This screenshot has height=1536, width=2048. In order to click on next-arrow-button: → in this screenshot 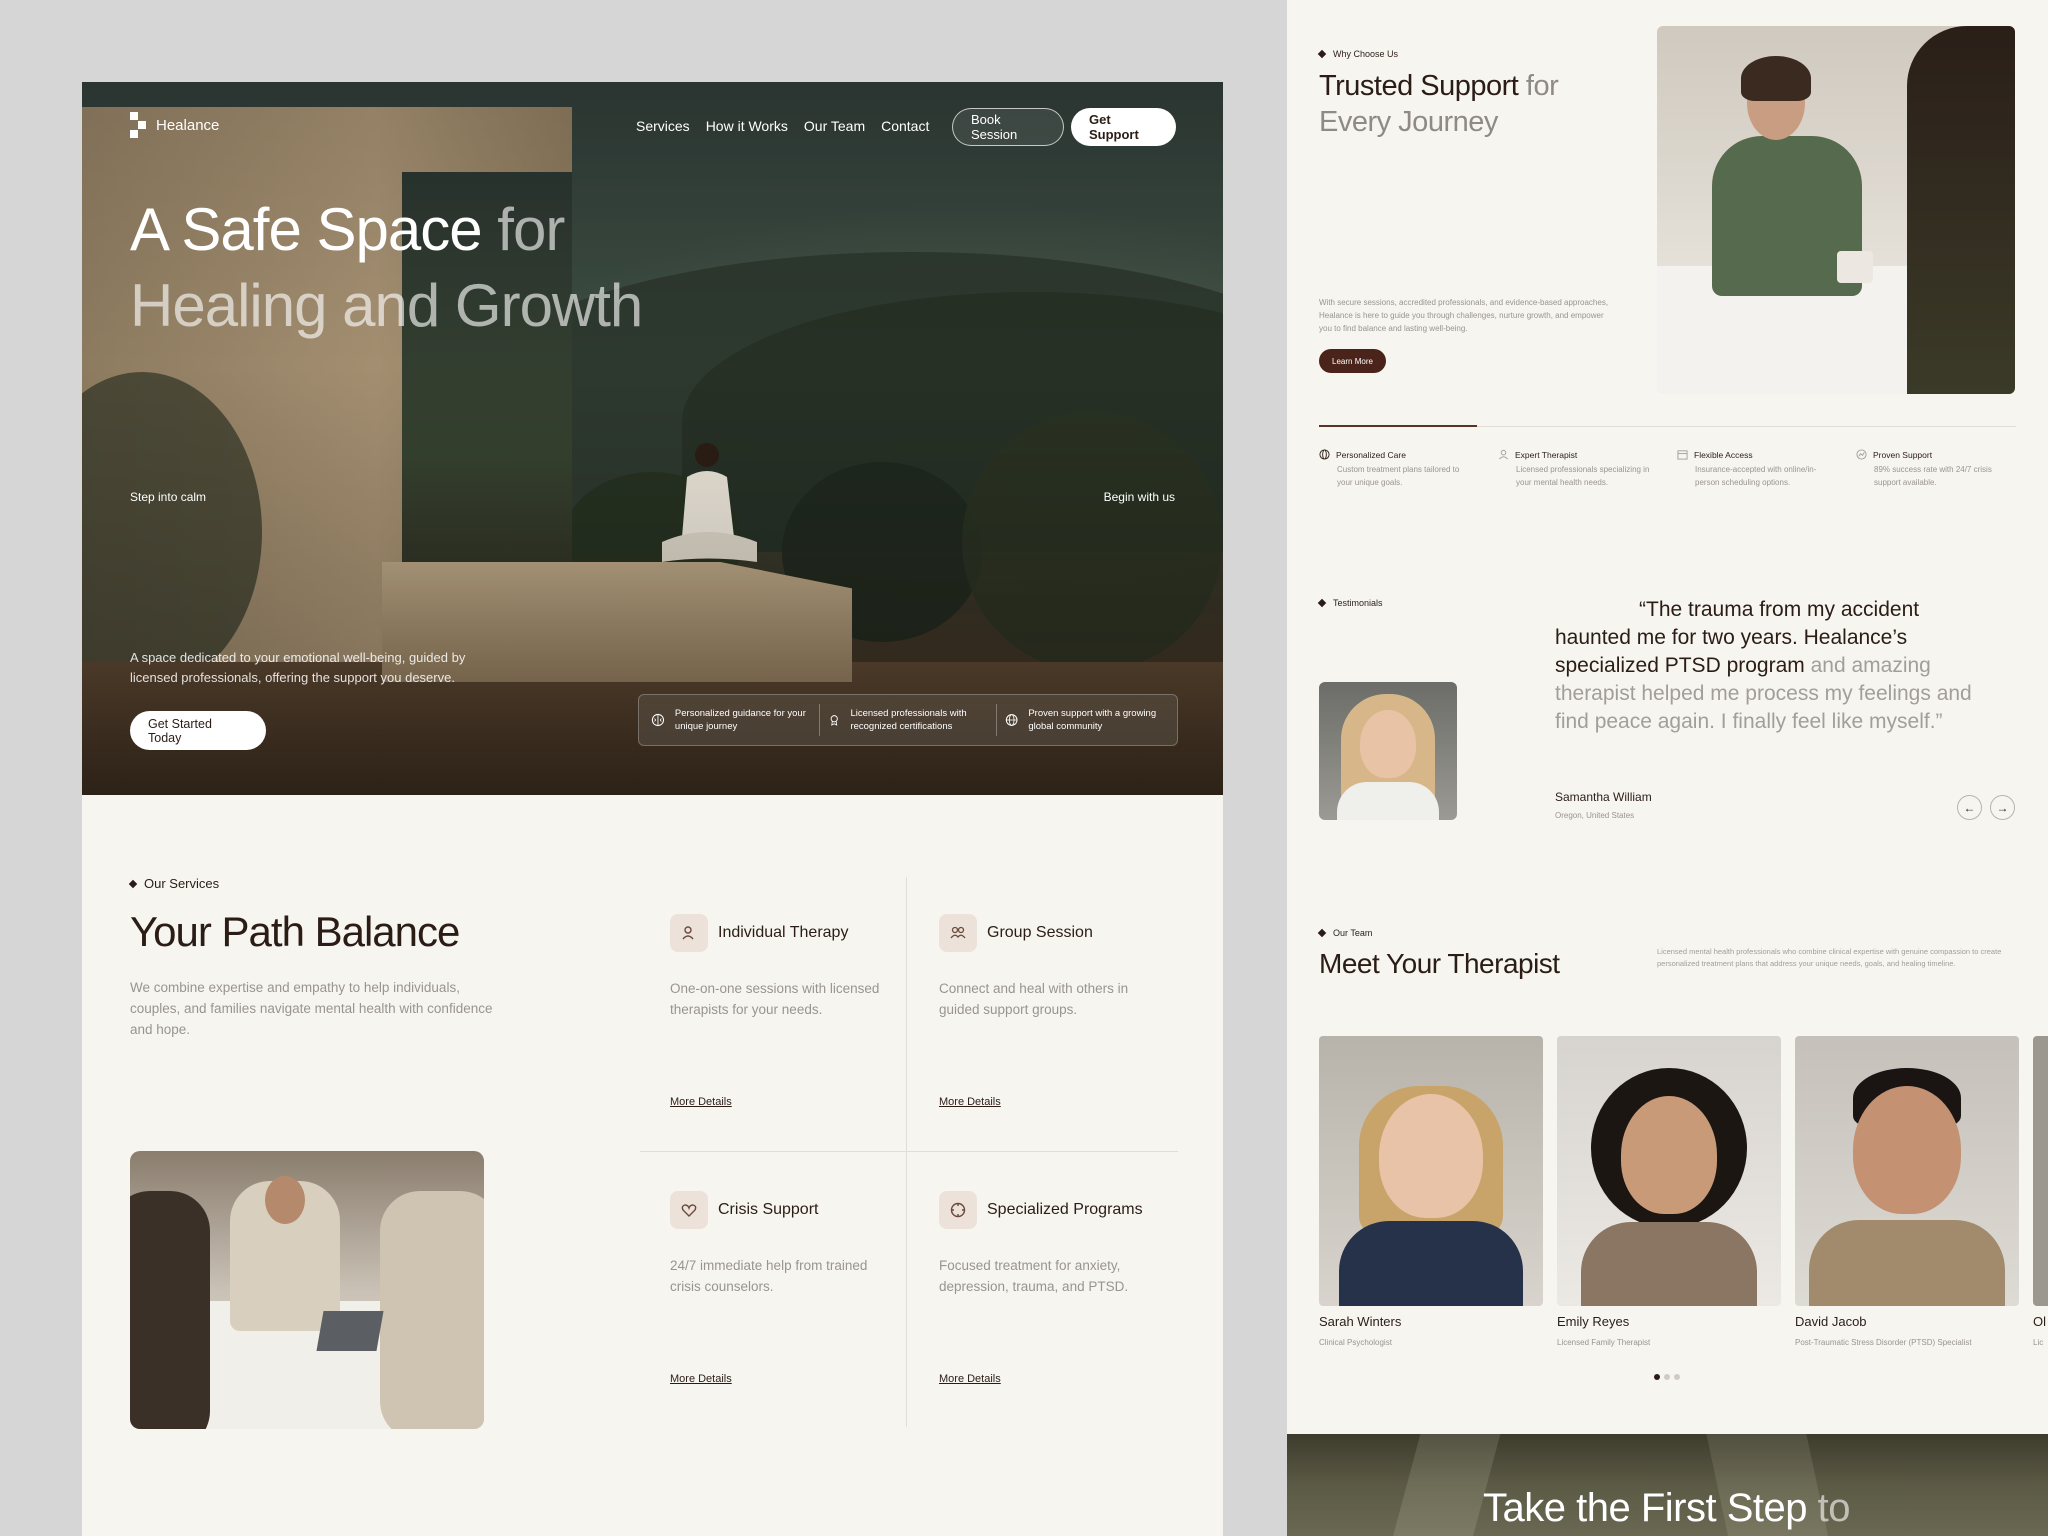, I will do `click(2002, 807)`.